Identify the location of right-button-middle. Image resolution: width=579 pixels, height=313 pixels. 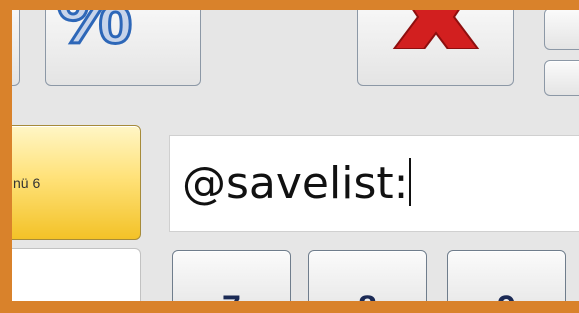
(561, 78).